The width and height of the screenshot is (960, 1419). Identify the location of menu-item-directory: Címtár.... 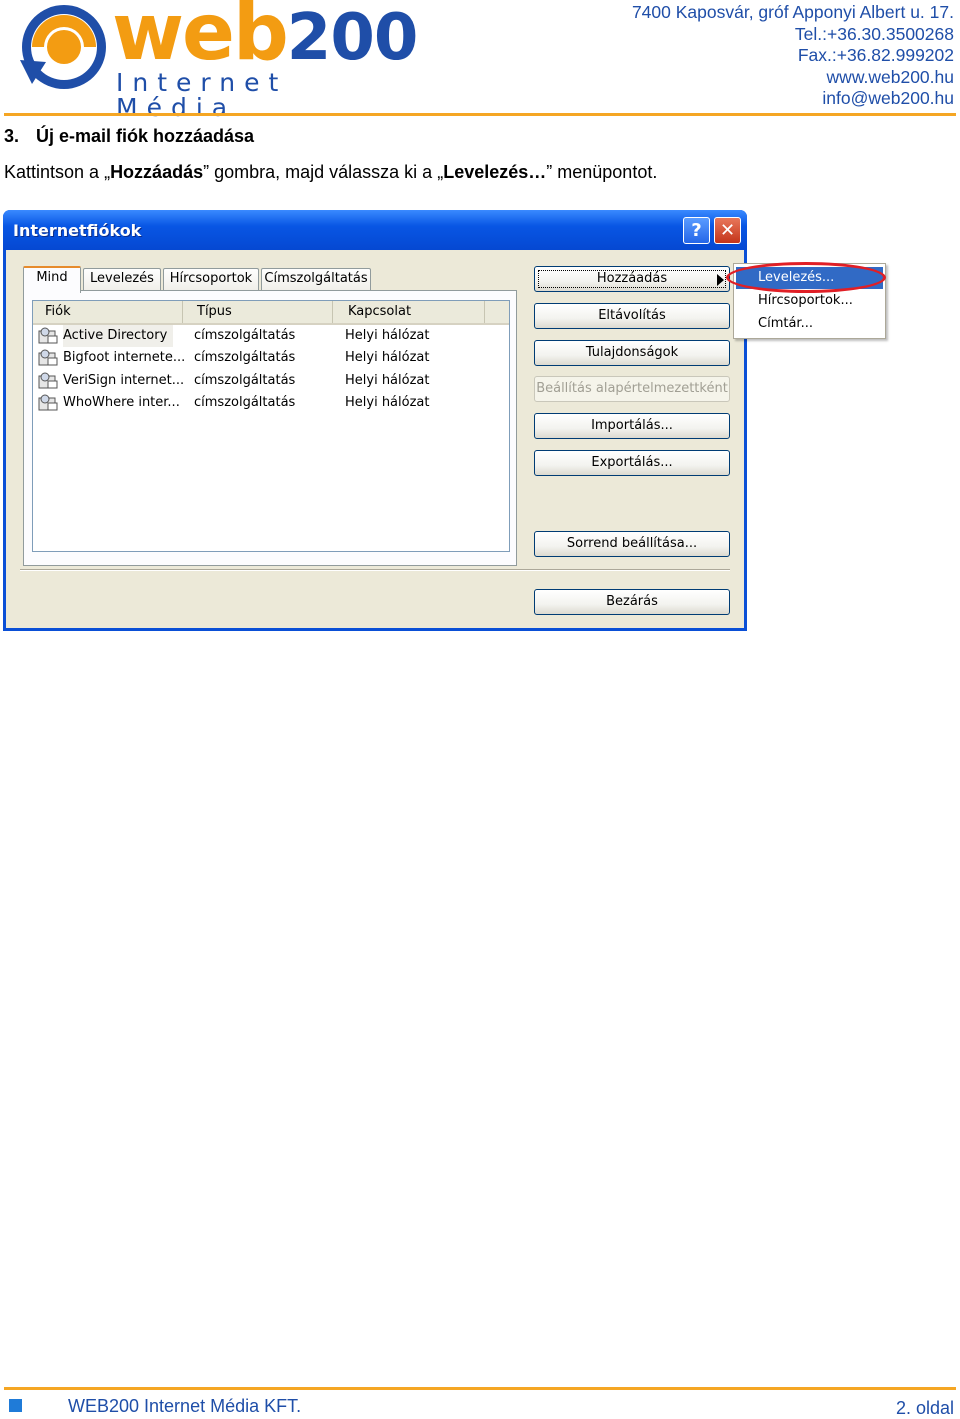
(809, 324).